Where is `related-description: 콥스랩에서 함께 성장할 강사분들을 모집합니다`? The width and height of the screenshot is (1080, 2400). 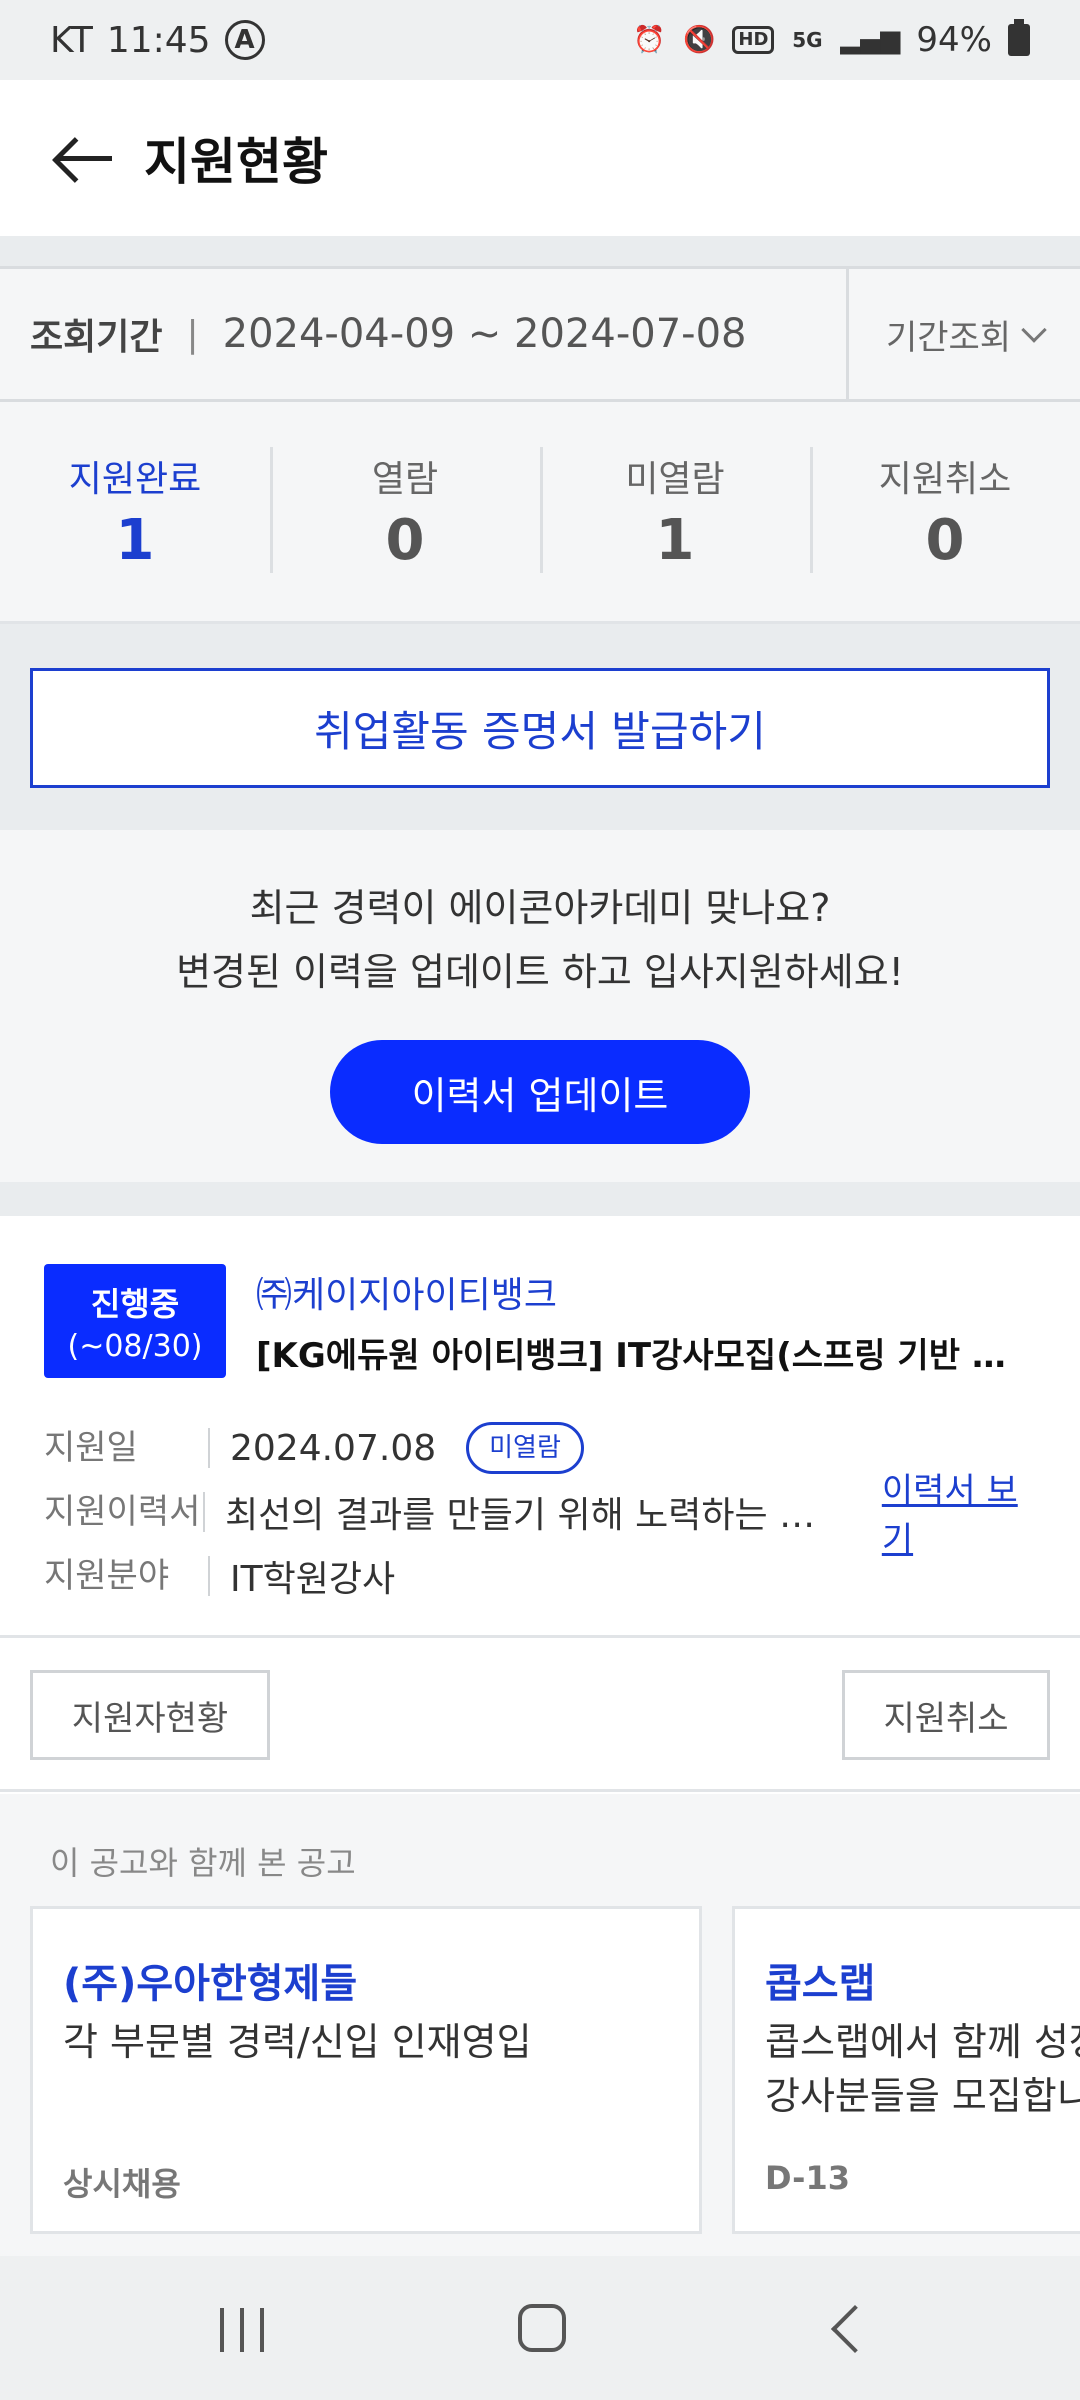 related-description: 콥스랩에서 함께 성장할 강사분들을 모집합니다 is located at coordinates (922, 2069).